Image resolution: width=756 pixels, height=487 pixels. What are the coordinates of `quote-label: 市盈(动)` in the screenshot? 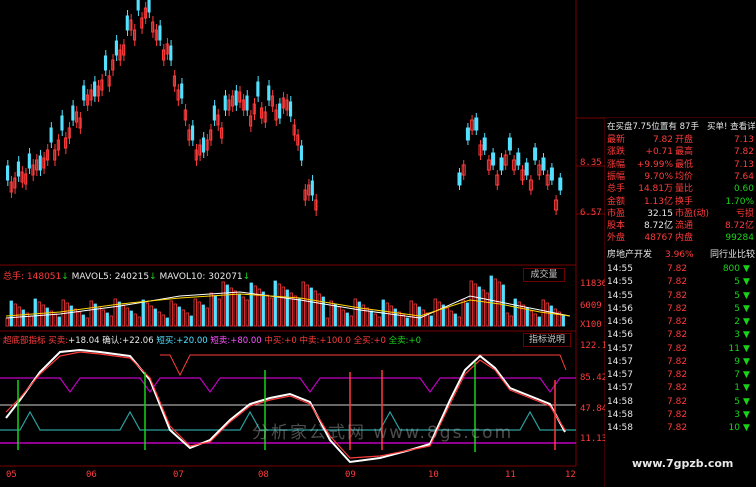 It's located at (692, 213).